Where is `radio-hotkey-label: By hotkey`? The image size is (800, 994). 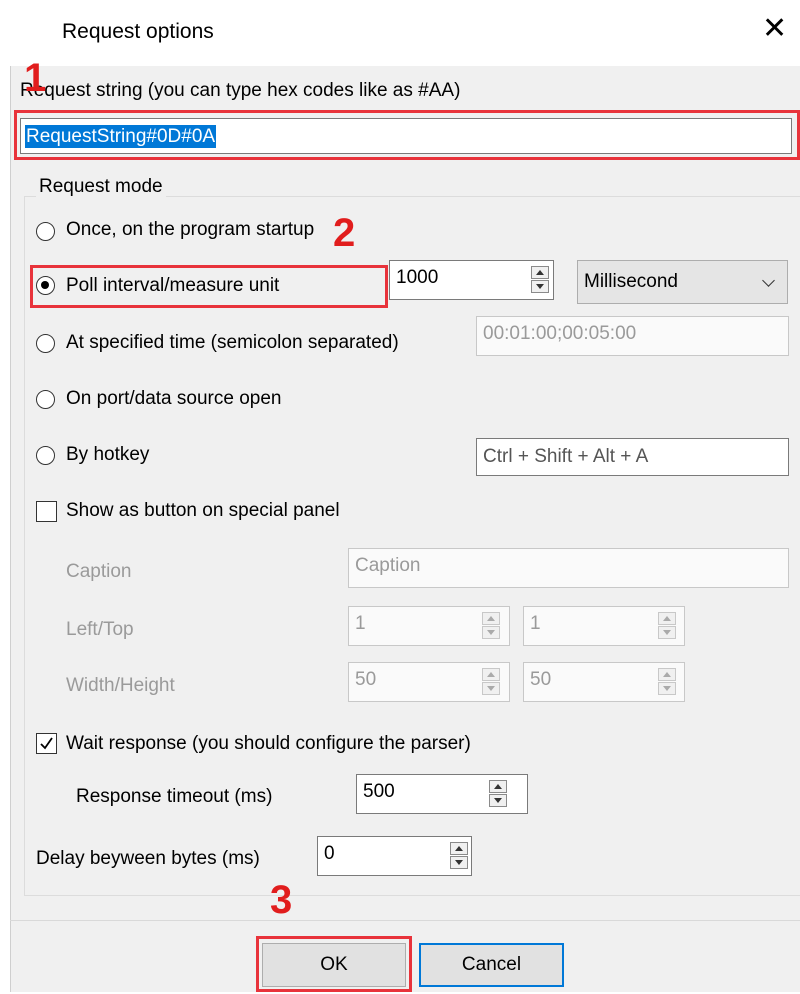 radio-hotkey-label: By hotkey is located at coordinates (108, 454).